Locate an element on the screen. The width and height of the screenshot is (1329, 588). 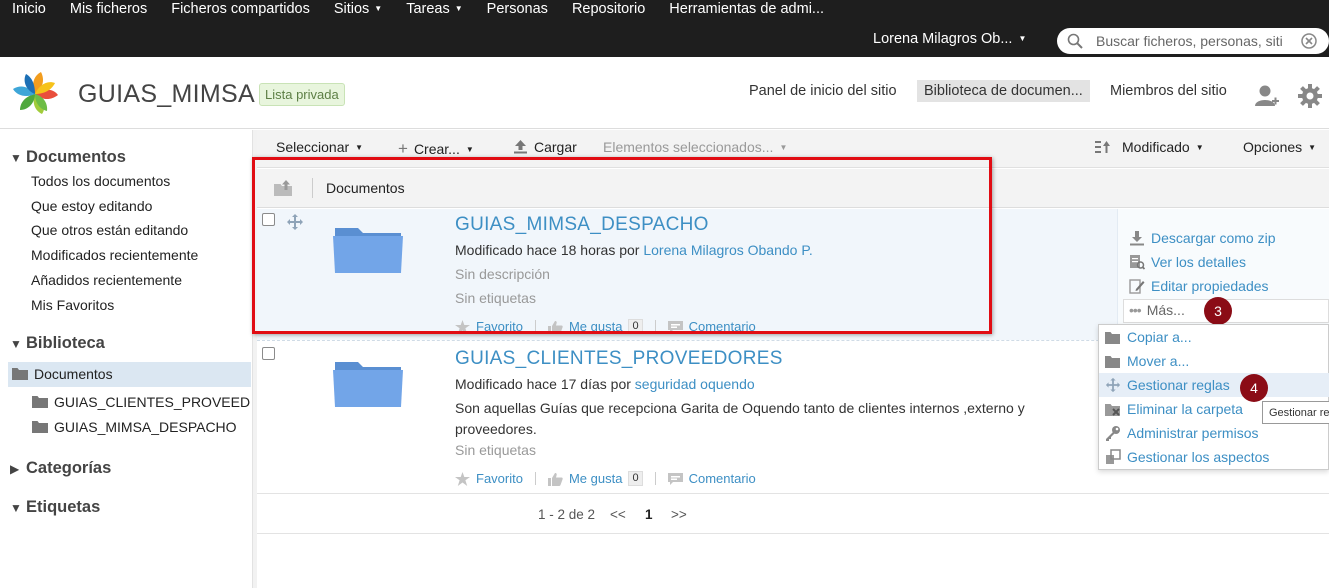
menu-item-delete-folder: Eliminar la carpeta is located at coordinates (1174, 409).